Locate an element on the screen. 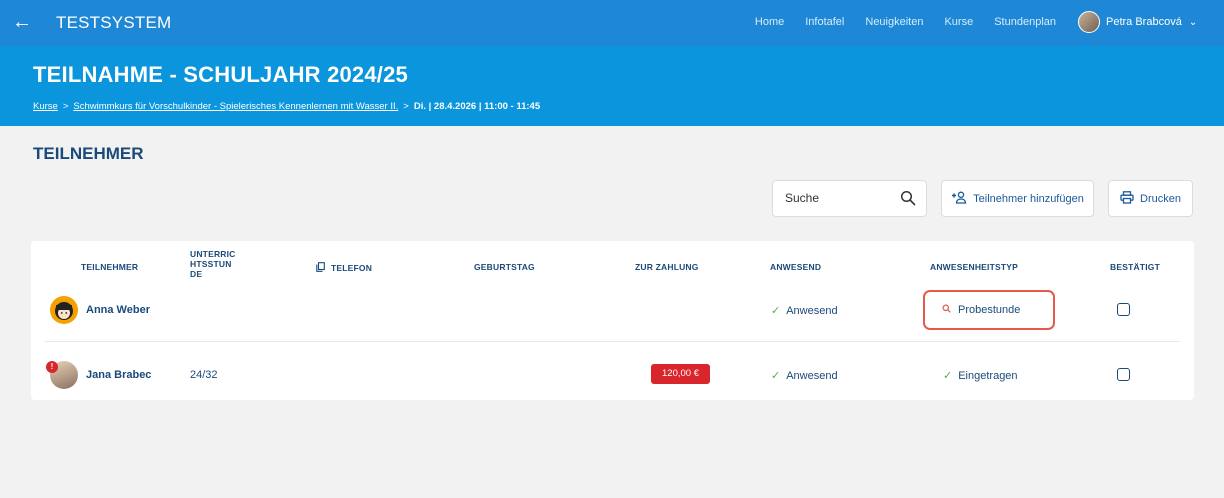 Image resolution: width=1224 pixels, height=498 pixels. lessons-count: 24/32 is located at coordinates (204, 375).